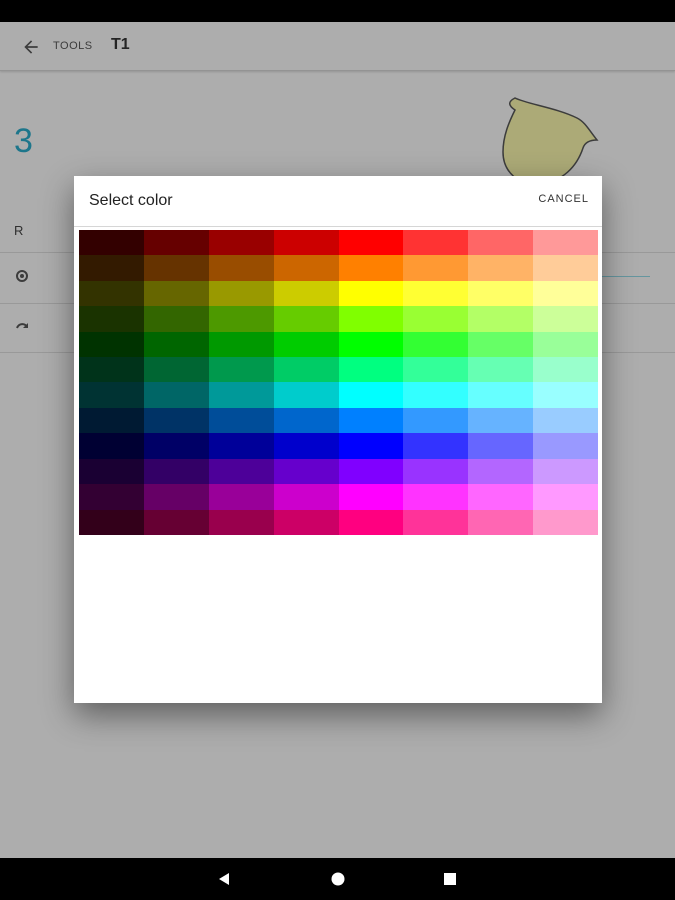 The image size is (675, 900). I want to click on nav-back-button, so click(224, 879).